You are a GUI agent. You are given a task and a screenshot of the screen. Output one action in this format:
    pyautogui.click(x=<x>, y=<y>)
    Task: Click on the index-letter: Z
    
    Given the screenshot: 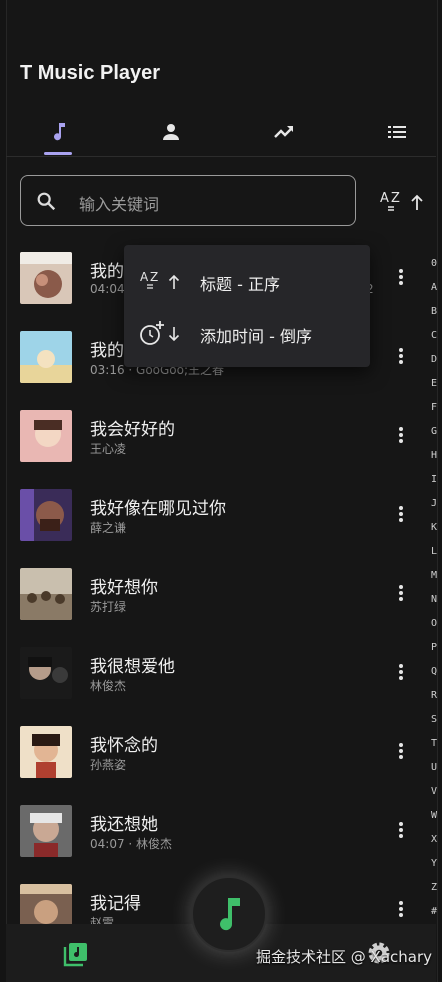 What is the action you would take?
    pyautogui.click(x=434, y=888)
    